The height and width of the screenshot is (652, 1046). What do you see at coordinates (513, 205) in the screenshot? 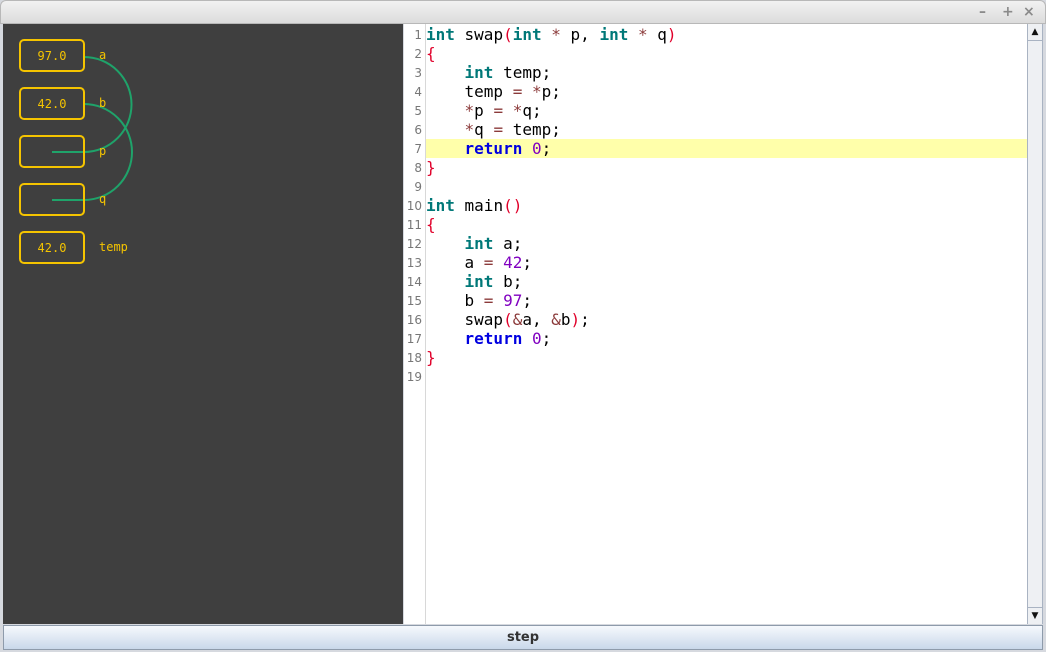
I see `code-token: ()` at bounding box center [513, 205].